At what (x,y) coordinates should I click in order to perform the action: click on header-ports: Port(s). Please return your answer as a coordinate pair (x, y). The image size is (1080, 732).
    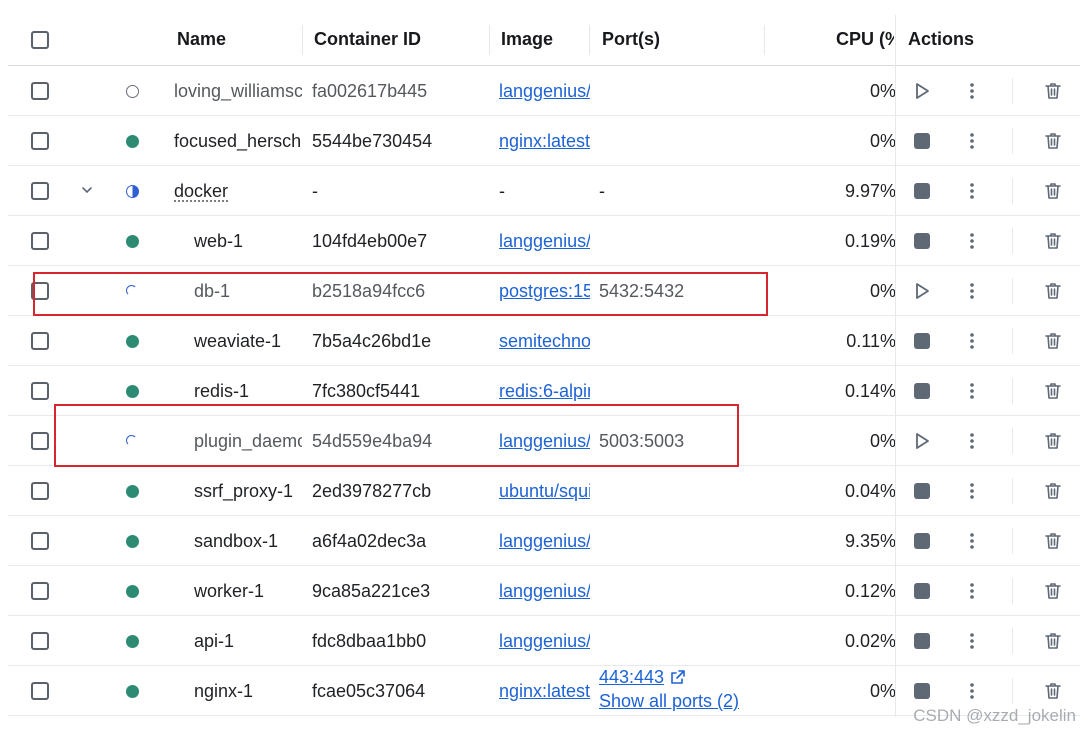
    Looking at the image, I should click on (631, 39).